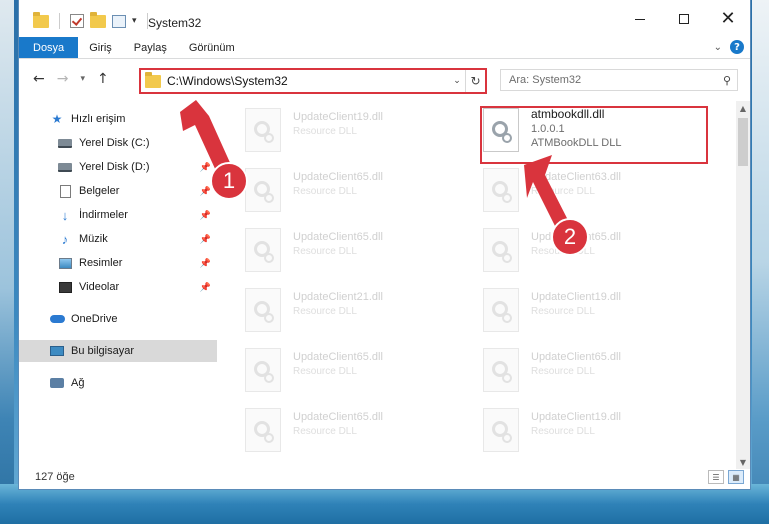  I want to click on maximize-button, so click(684, 19).